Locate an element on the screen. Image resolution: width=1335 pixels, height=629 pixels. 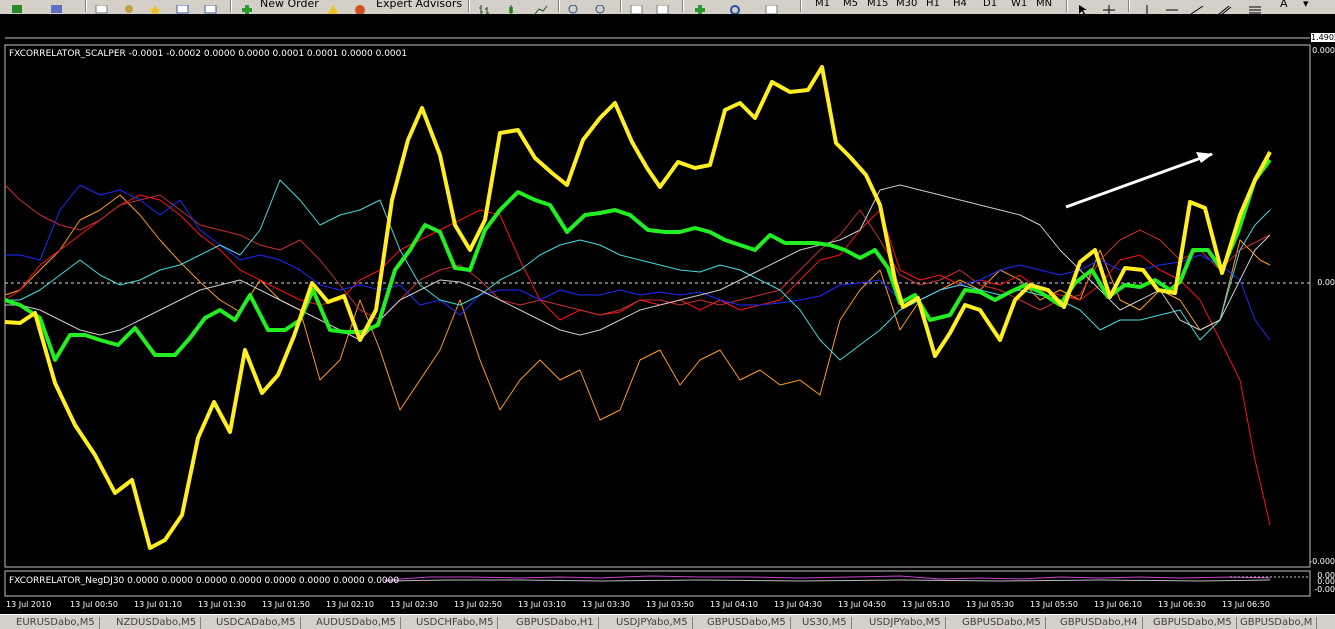
x-axis-tick-label: 13 Jul 00:50 is located at coordinates (94, 604).